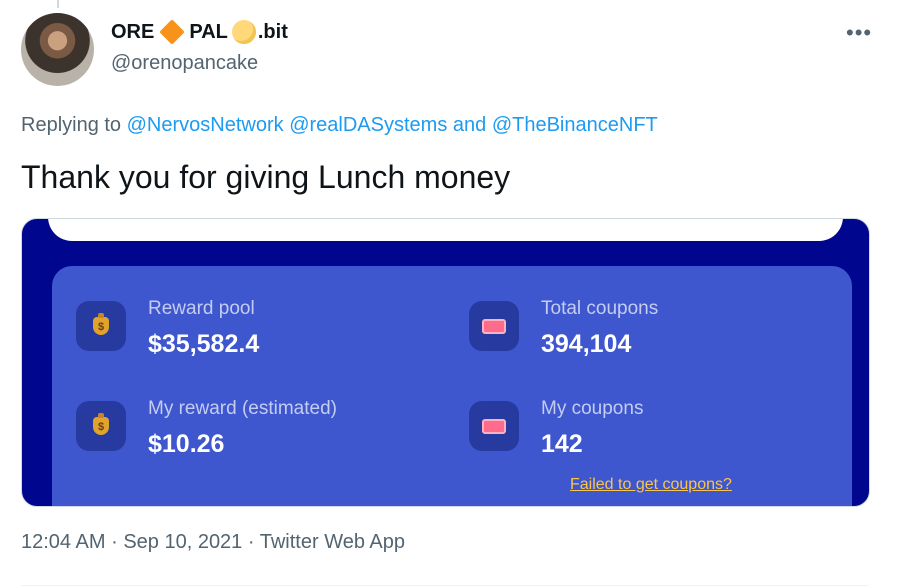 The image size is (898, 588). I want to click on tweet-text: Thank you for giving Lunch money, so click(266, 177).